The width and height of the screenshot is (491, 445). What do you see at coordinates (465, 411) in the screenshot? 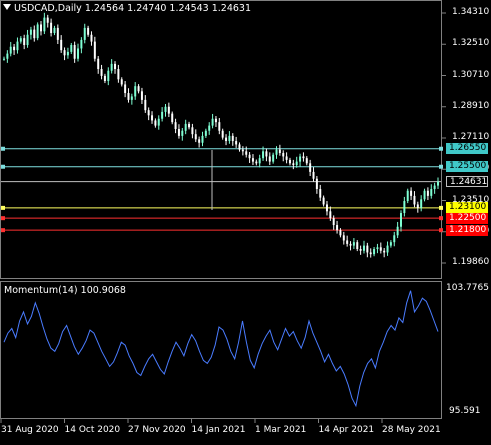
I see `momentum-axis-bottom: 95.591` at bounding box center [465, 411].